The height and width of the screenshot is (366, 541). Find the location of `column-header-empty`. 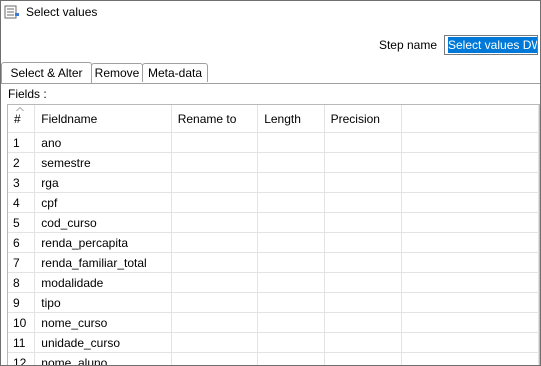

column-header-empty is located at coordinates (470, 119).